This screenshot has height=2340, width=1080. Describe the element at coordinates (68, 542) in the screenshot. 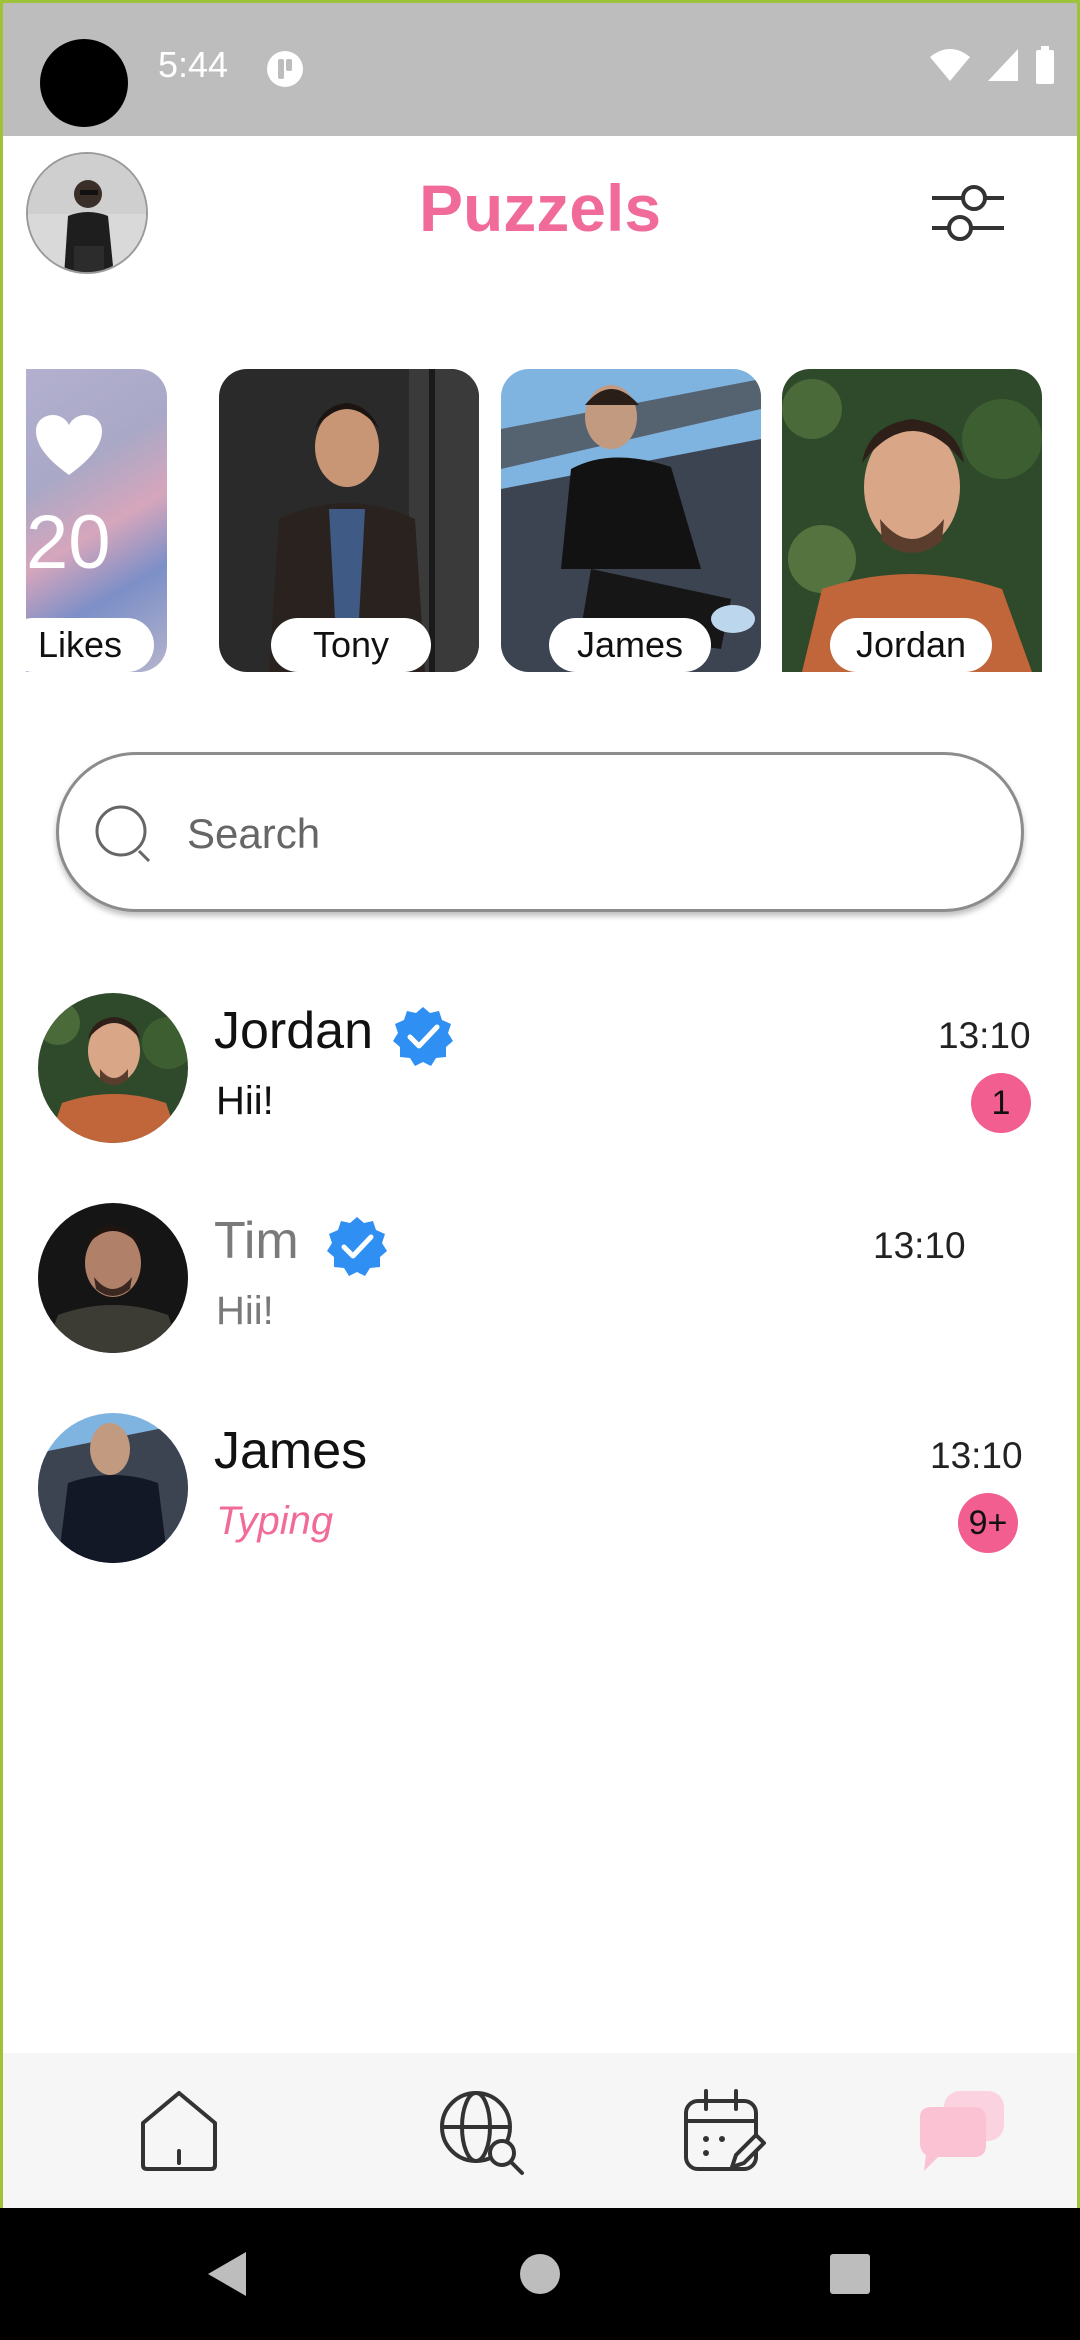

I see `likes-count: 20` at that location.